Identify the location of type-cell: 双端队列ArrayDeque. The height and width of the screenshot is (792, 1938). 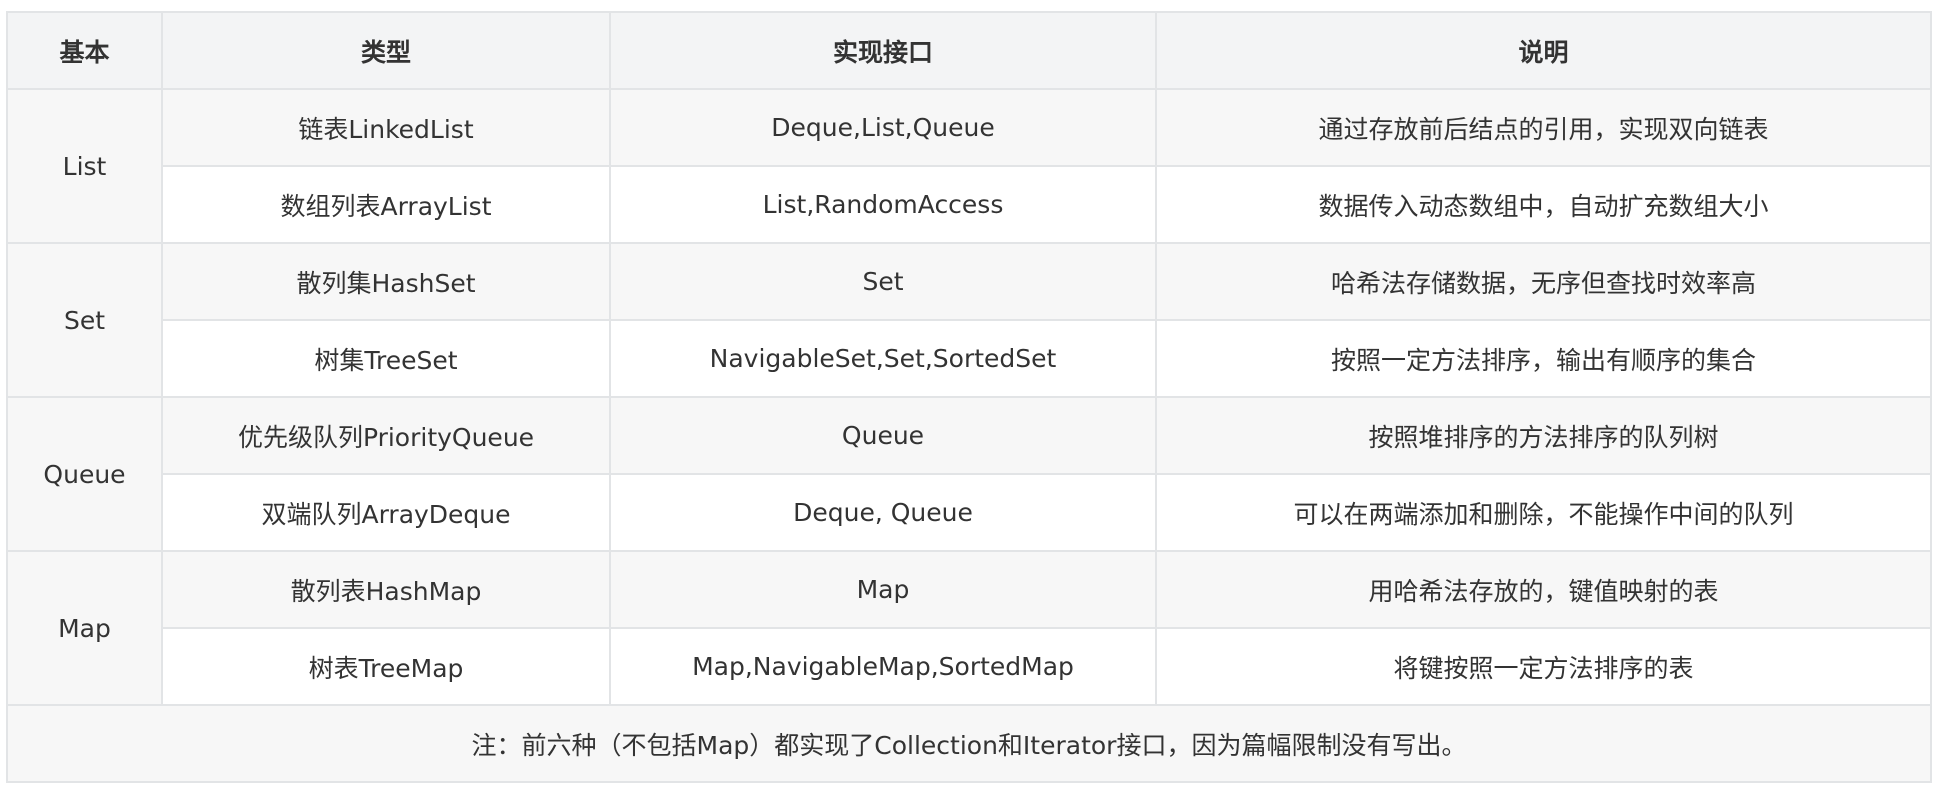
(386, 512).